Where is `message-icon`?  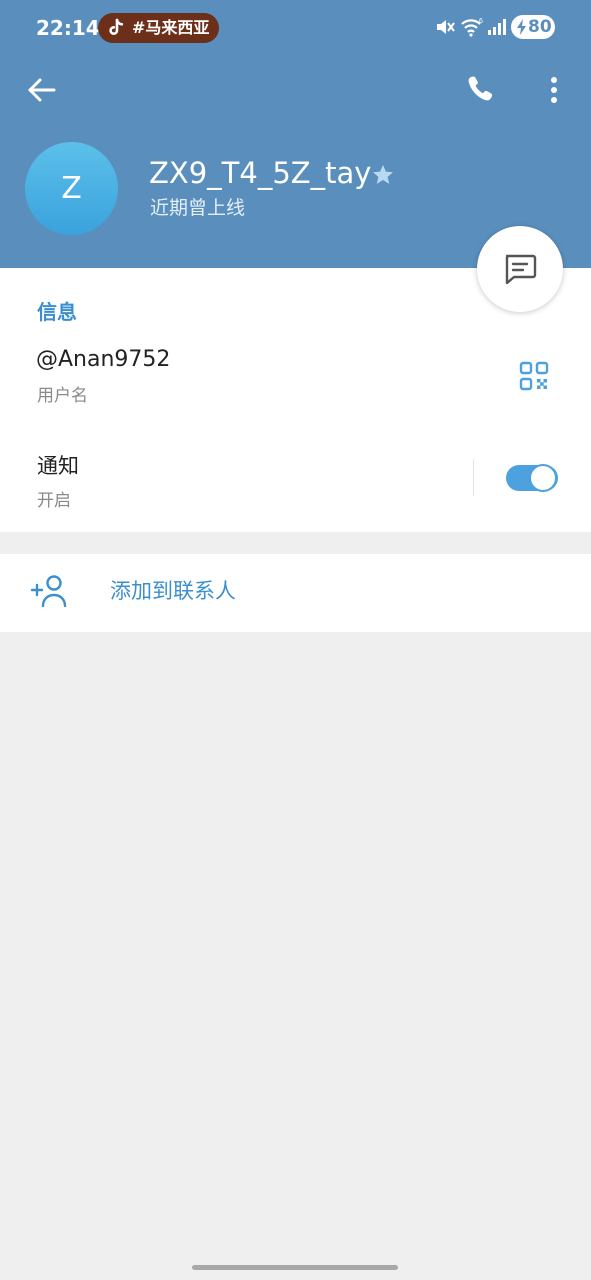 message-icon is located at coordinates (521, 269).